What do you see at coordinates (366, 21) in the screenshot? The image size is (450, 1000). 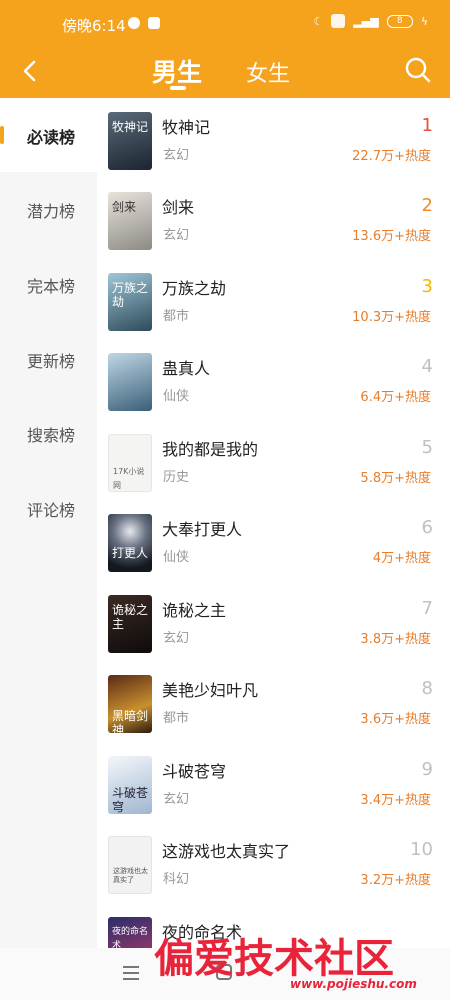 I see `signal-icon: ▂▄▆` at bounding box center [366, 21].